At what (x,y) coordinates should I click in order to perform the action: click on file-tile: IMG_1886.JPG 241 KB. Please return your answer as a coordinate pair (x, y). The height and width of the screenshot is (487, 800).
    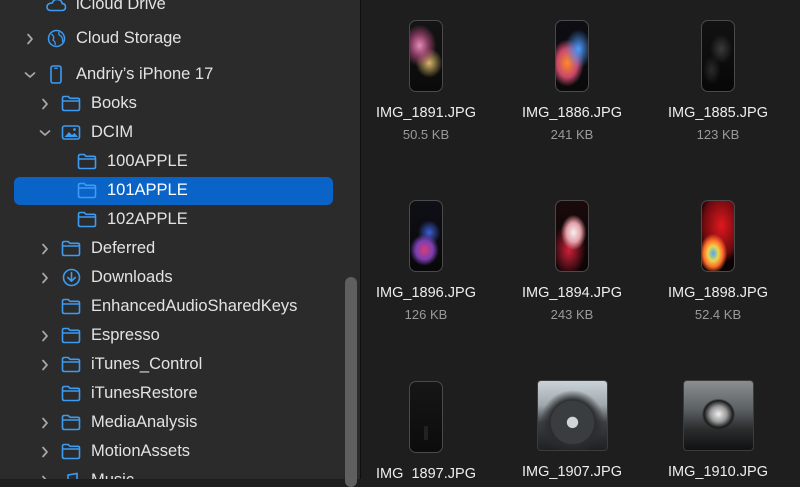
    Looking at the image, I should click on (572, 81).